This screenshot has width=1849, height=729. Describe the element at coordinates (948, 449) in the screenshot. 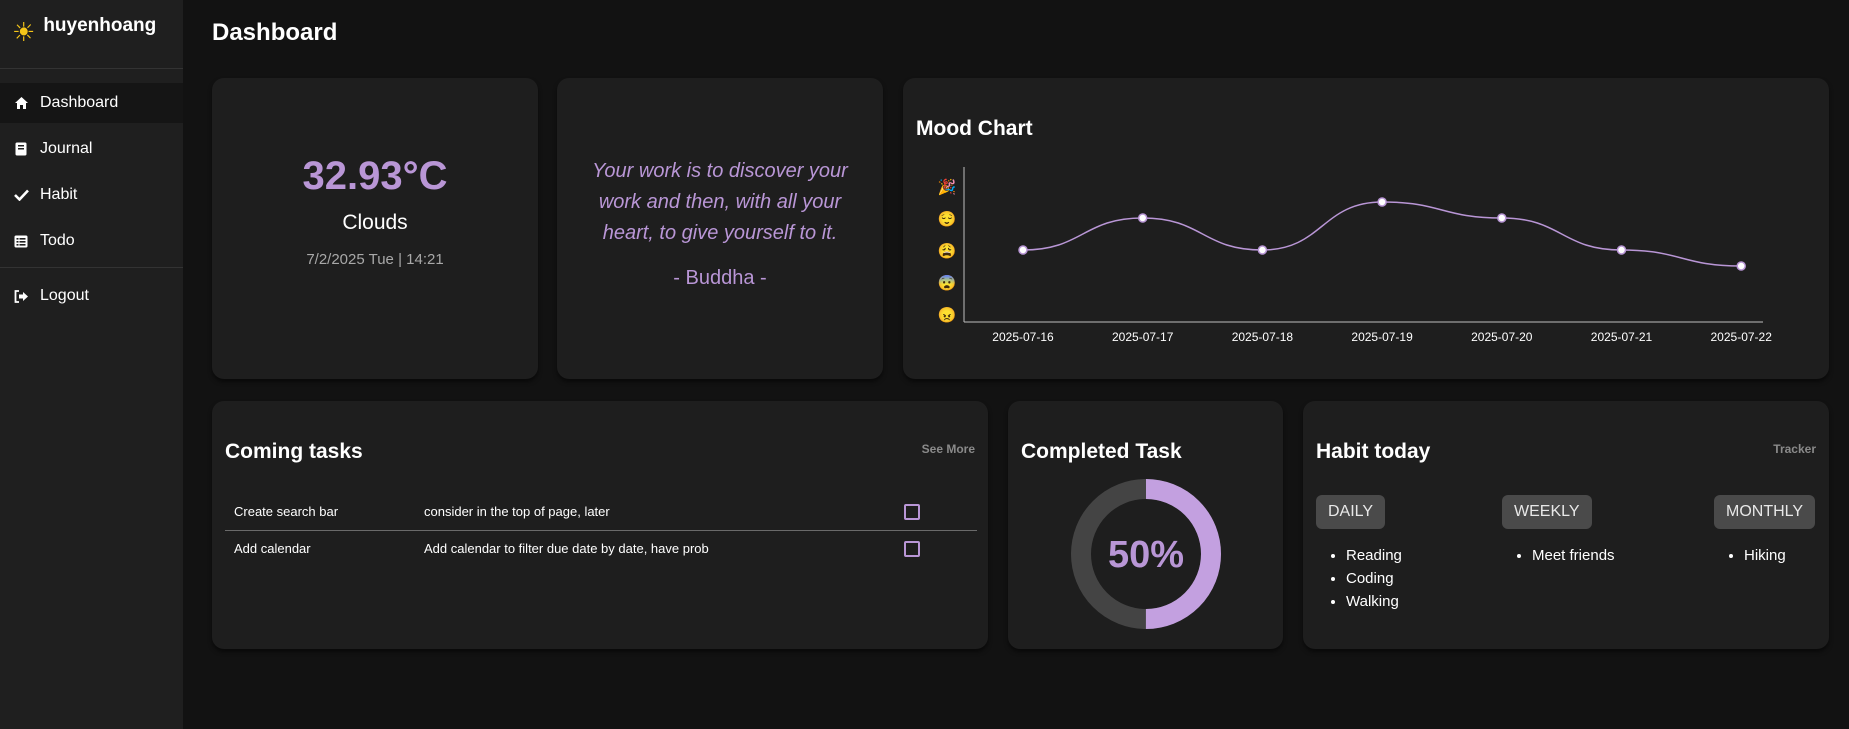

I see `see-more-link: See More` at that location.